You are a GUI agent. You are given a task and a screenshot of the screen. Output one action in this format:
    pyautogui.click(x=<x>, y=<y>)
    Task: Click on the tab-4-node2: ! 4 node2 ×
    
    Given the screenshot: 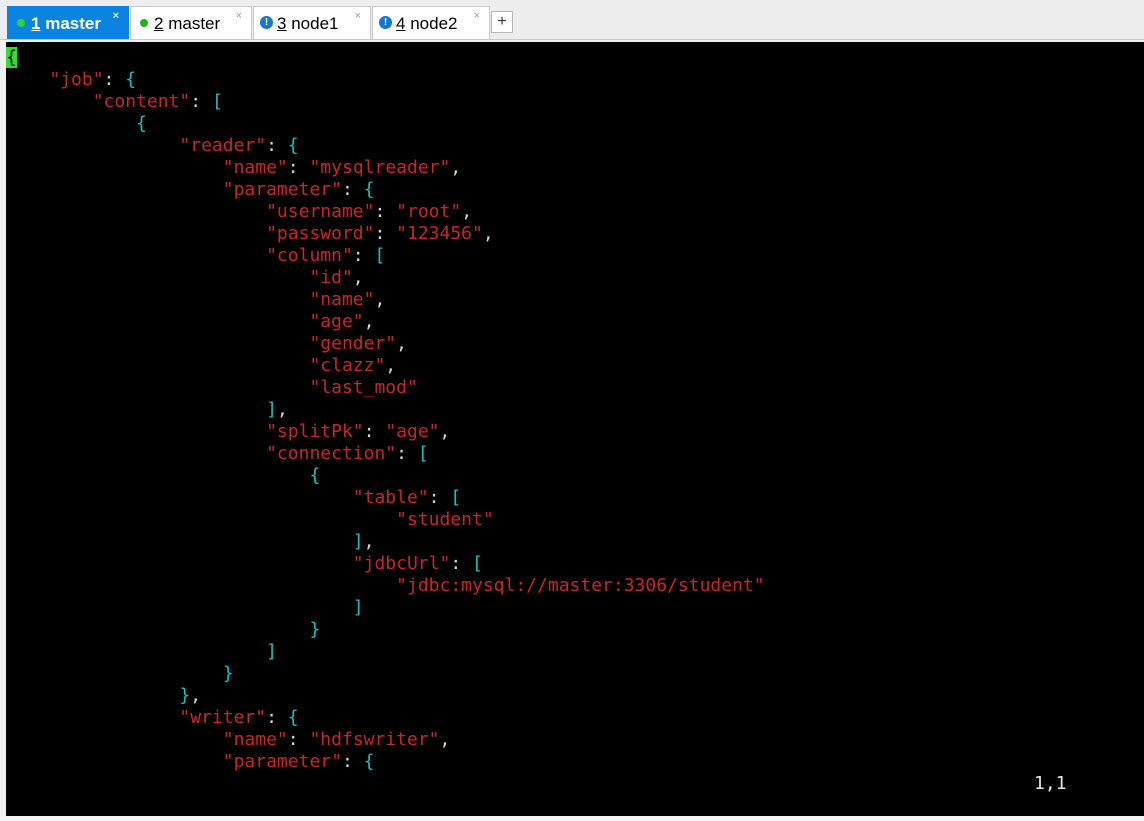 What is the action you would take?
    pyautogui.click(x=431, y=22)
    